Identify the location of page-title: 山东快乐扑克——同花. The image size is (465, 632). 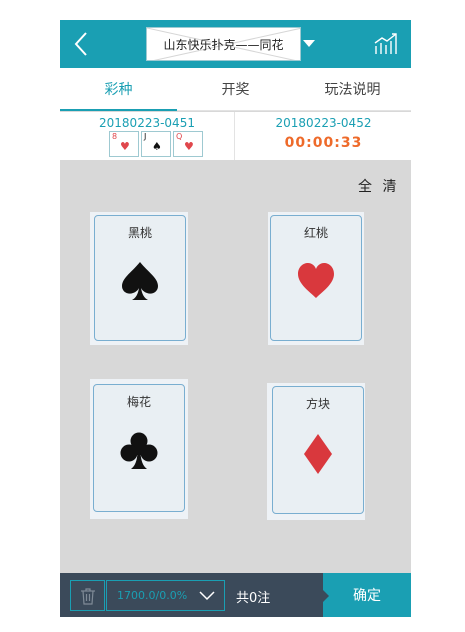
(223, 44).